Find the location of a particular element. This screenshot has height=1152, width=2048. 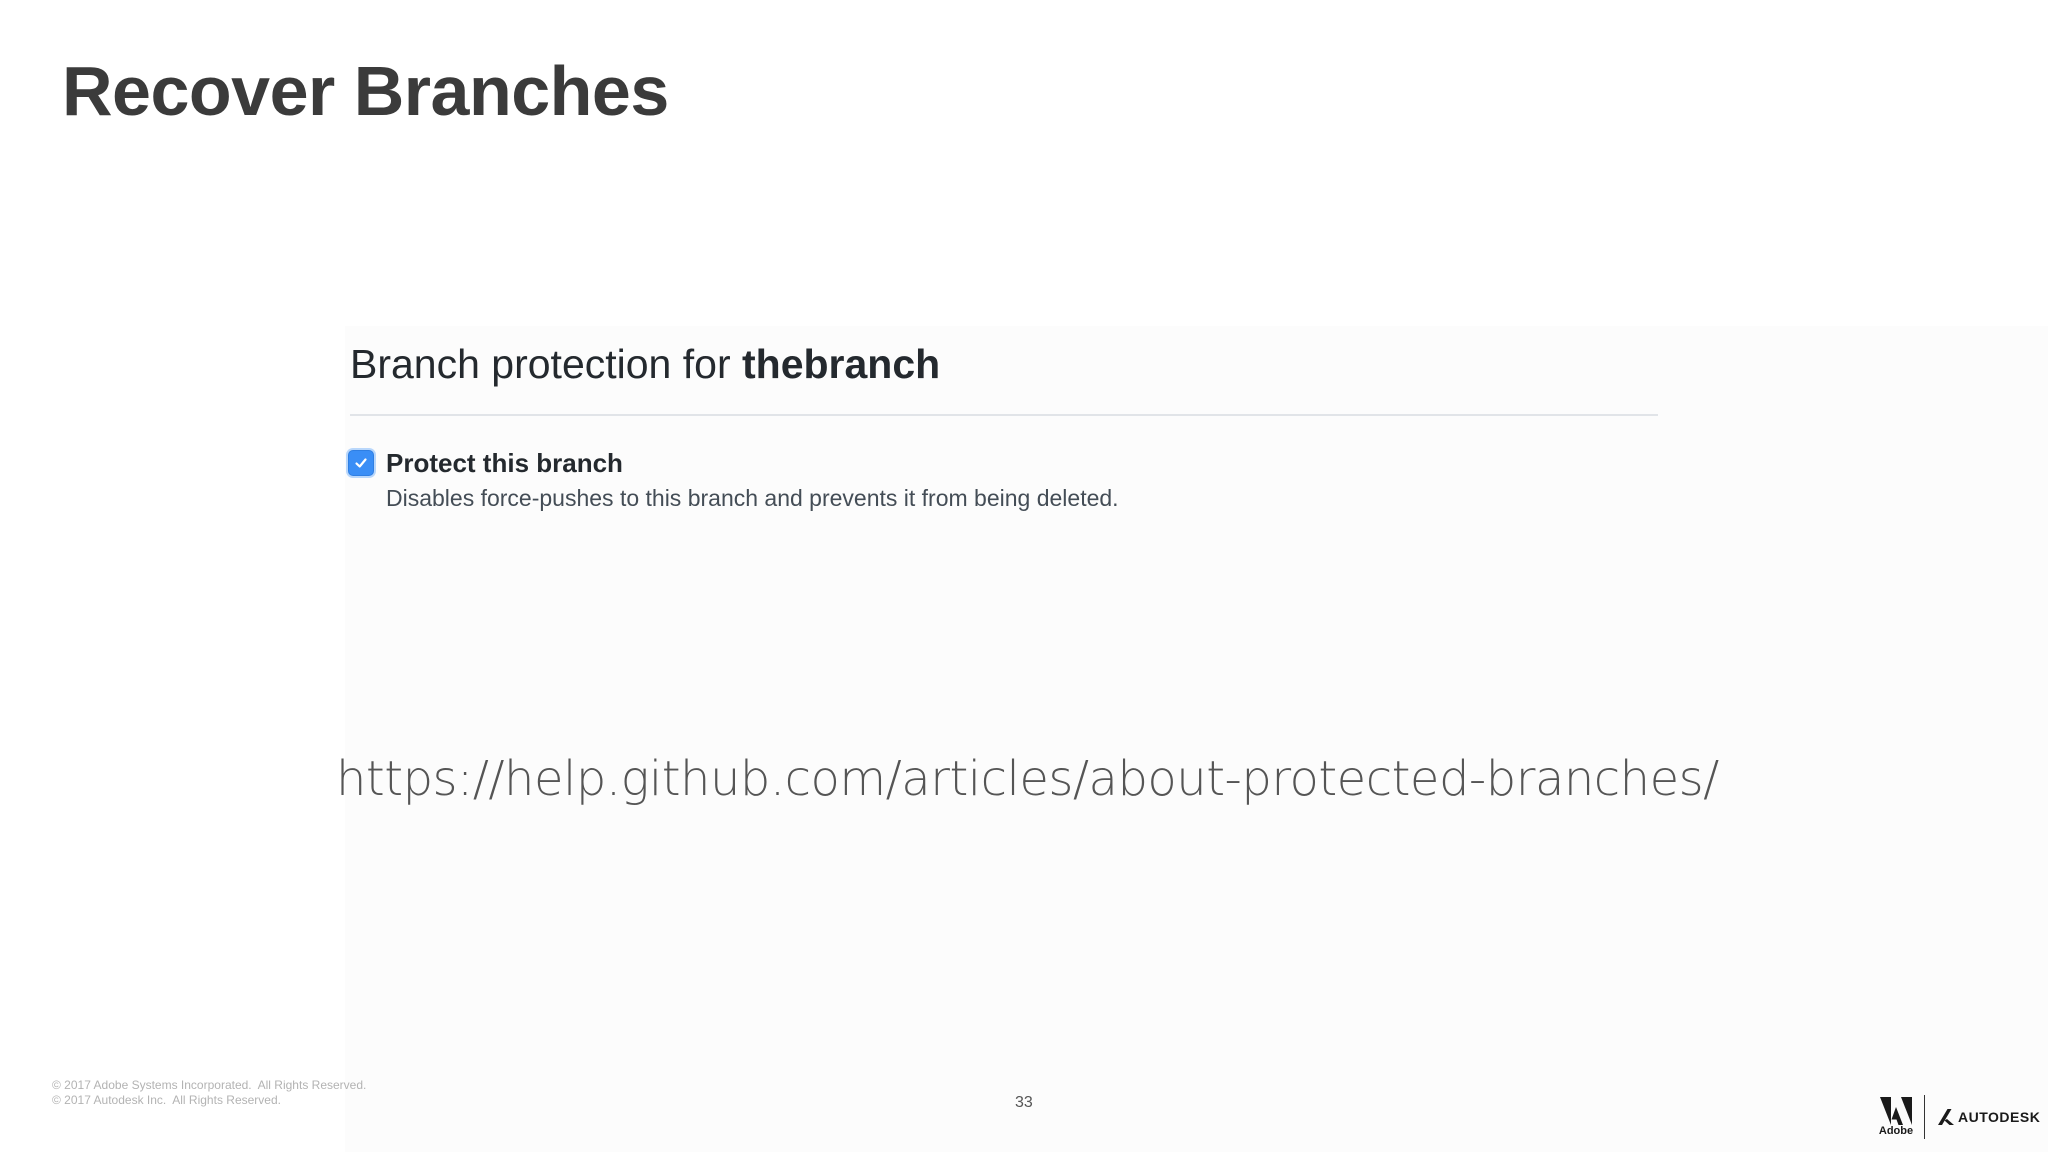

slide-title: Recover Branches is located at coordinates (365, 91).